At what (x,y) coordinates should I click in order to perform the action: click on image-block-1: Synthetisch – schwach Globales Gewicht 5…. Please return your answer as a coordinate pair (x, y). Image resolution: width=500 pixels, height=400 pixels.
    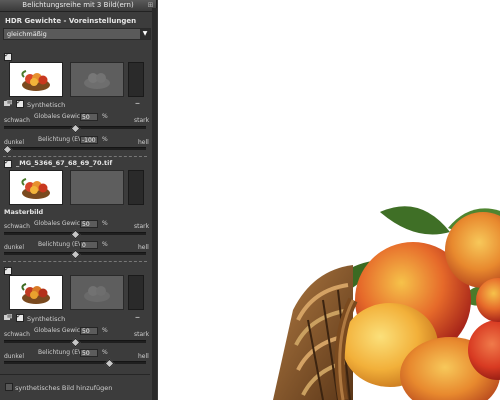
    Looking at the image, I should click on (75, 102).